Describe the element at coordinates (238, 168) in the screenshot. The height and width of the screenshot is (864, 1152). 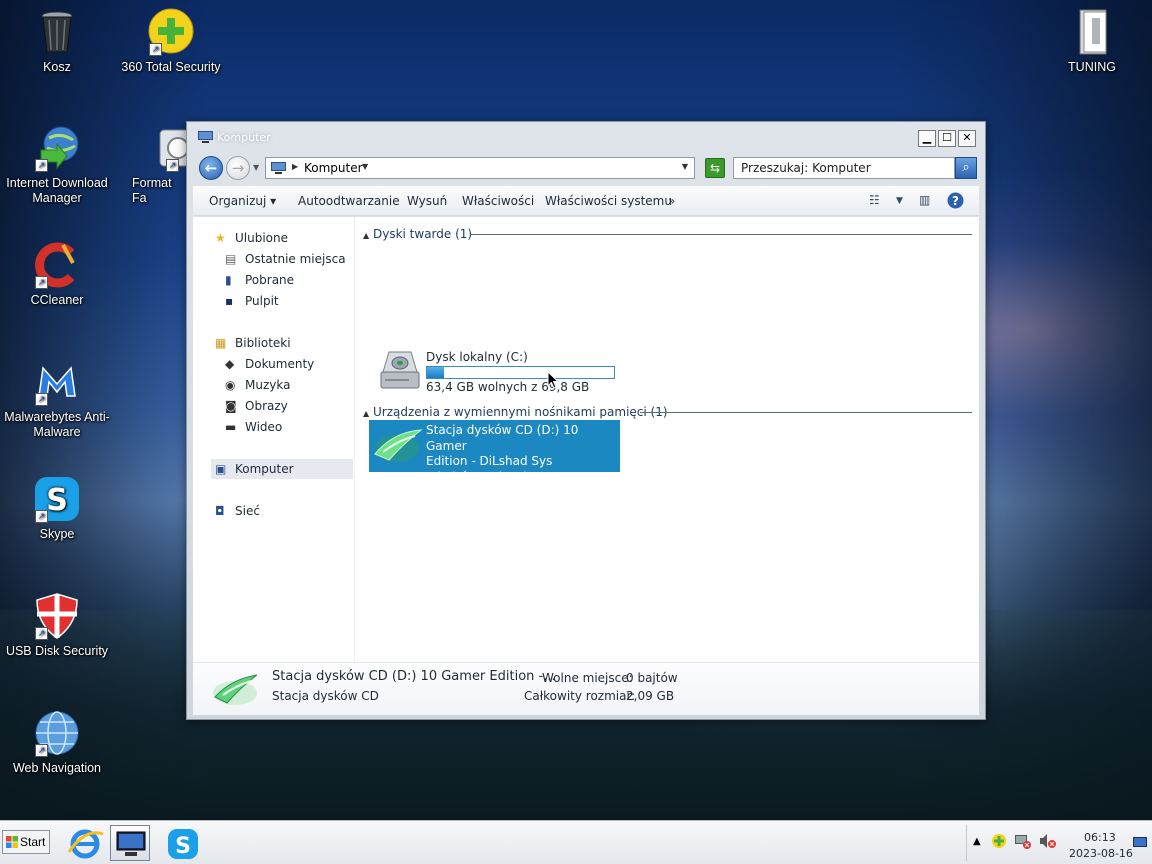
I see `forward-button: →` at that location.